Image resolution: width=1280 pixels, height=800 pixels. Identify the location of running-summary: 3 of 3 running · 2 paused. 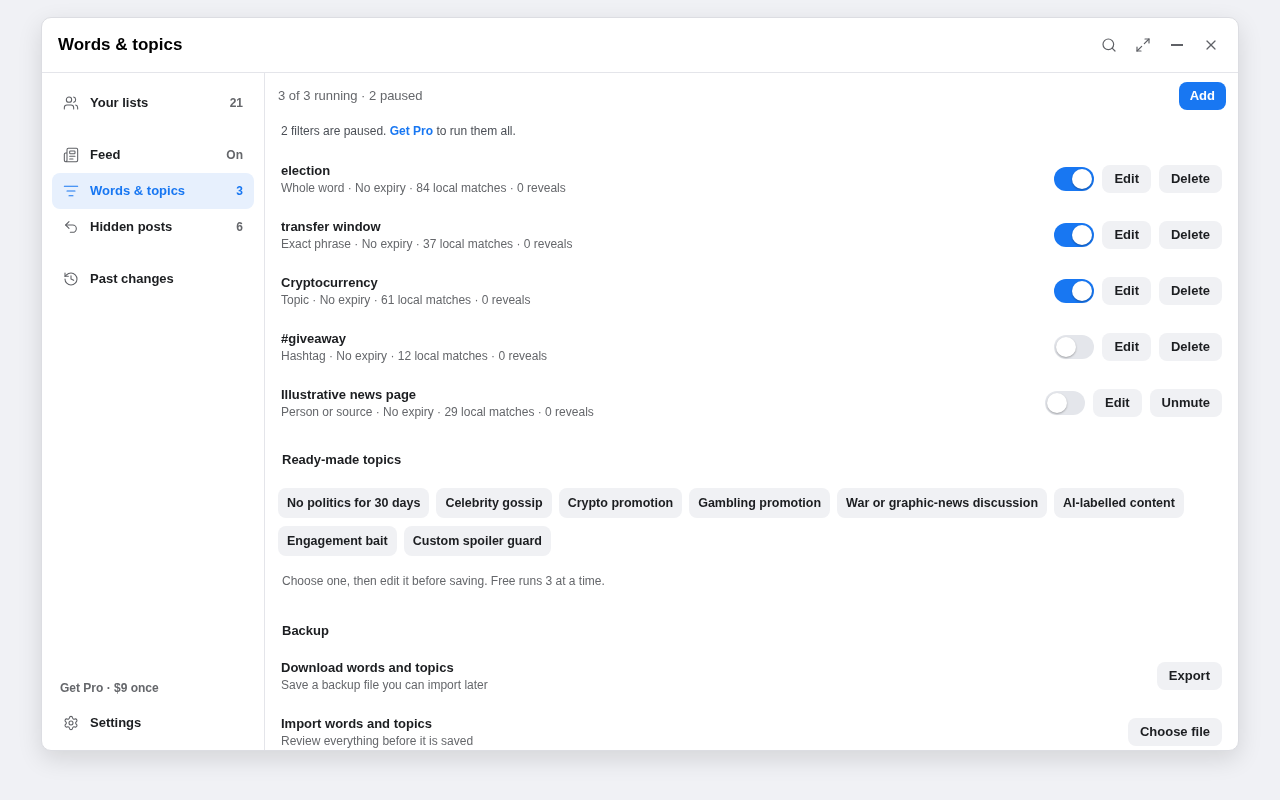
(350, 96).